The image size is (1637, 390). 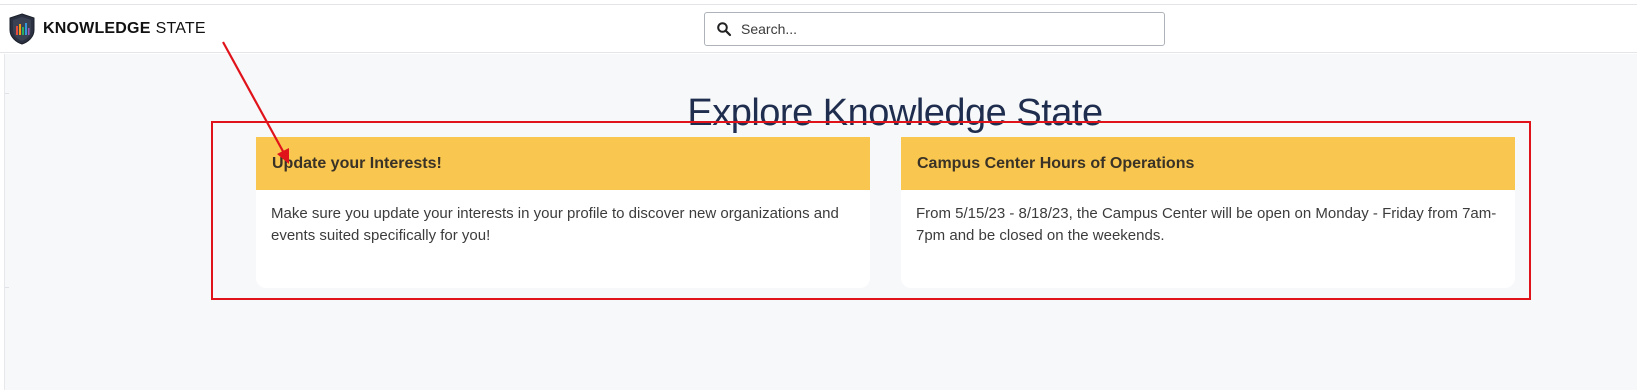 What do you see at coordinates (180, 28) in the screenshot?
I see `brand-name-regular: STATE` at bounding box center [180, 28].